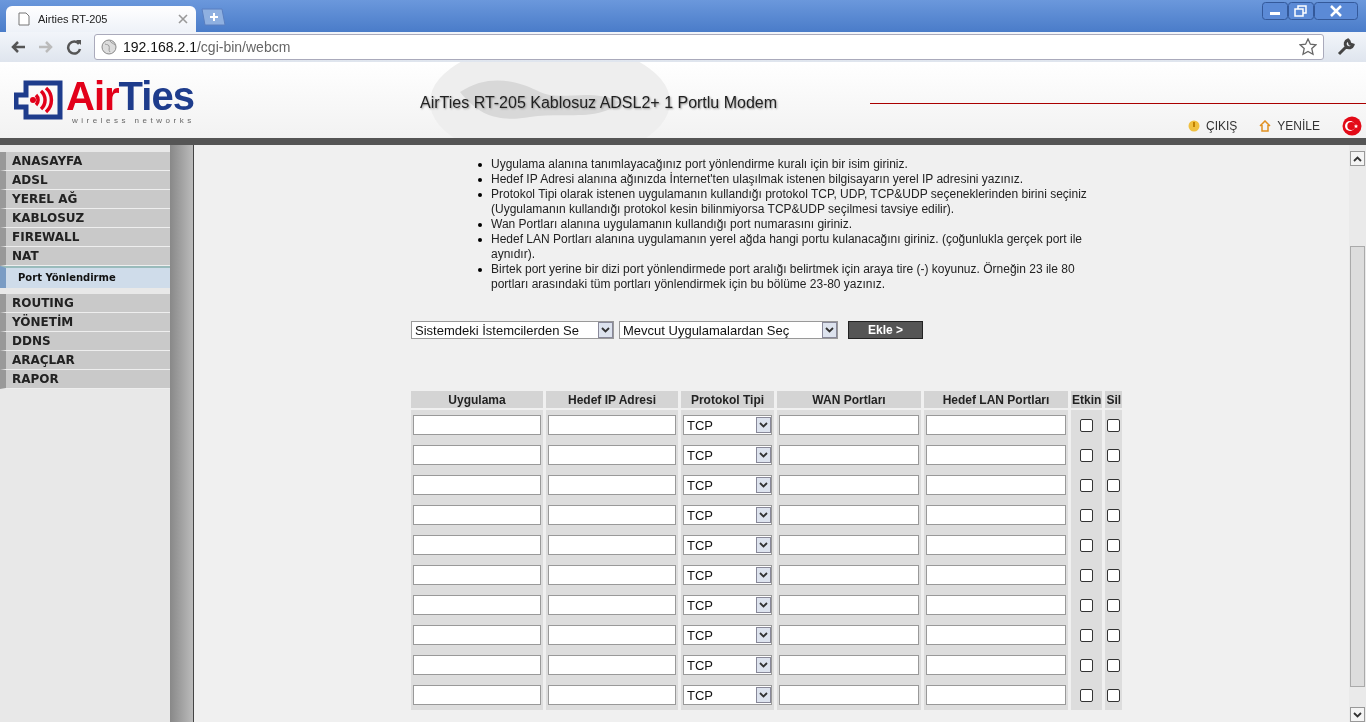 The width and height of the screenshot is (1366, 722). Describe the element at coordinates (85, 303) in the screenshot. I see `menu-item: ROUTING` at that location.